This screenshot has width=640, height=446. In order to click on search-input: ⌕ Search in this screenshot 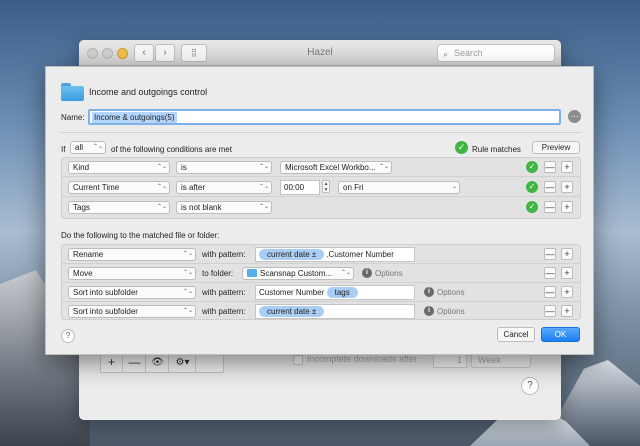, I will do `click(496, 53)`.